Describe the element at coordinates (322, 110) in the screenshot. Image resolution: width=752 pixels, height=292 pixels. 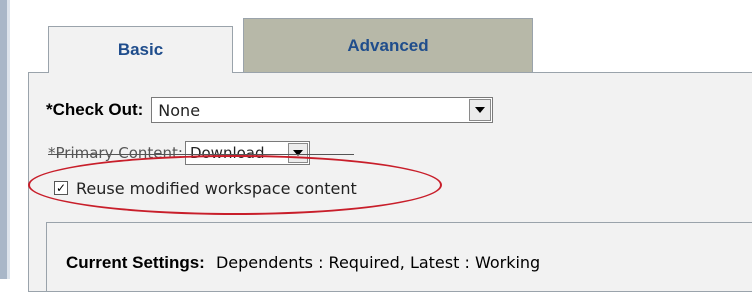
I see `checkout-select: None` at that location.